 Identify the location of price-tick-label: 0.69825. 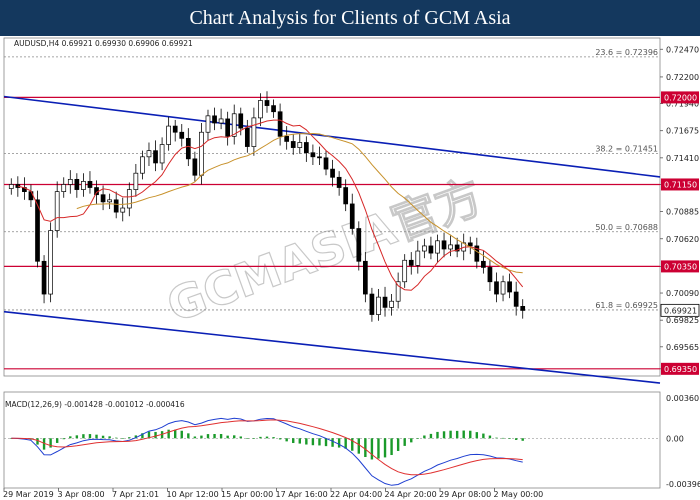
(682, 320).